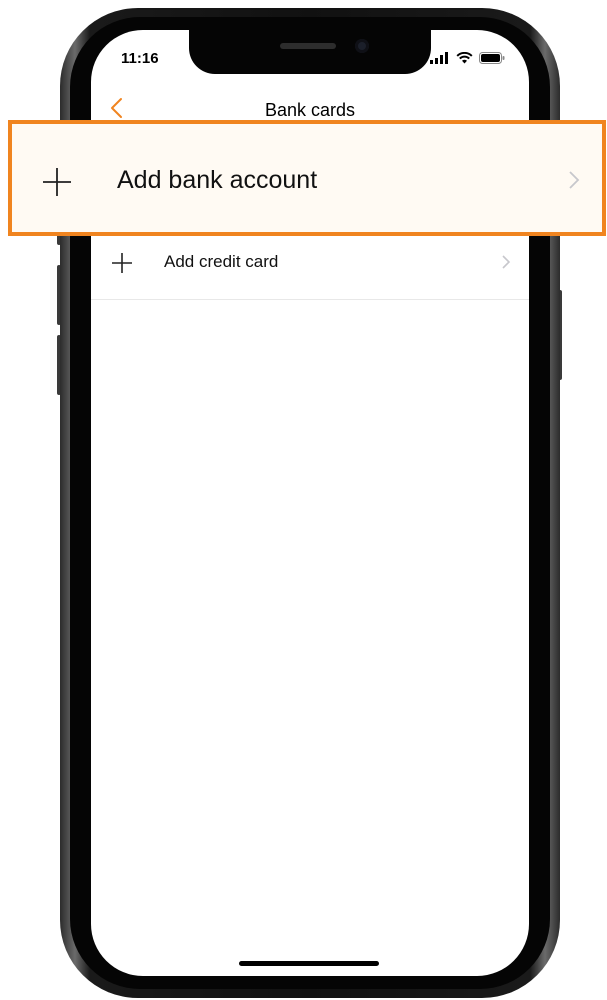 The height and width of the screenshot is (1000, 607). I want to click on status-icons, so click(467, 58).